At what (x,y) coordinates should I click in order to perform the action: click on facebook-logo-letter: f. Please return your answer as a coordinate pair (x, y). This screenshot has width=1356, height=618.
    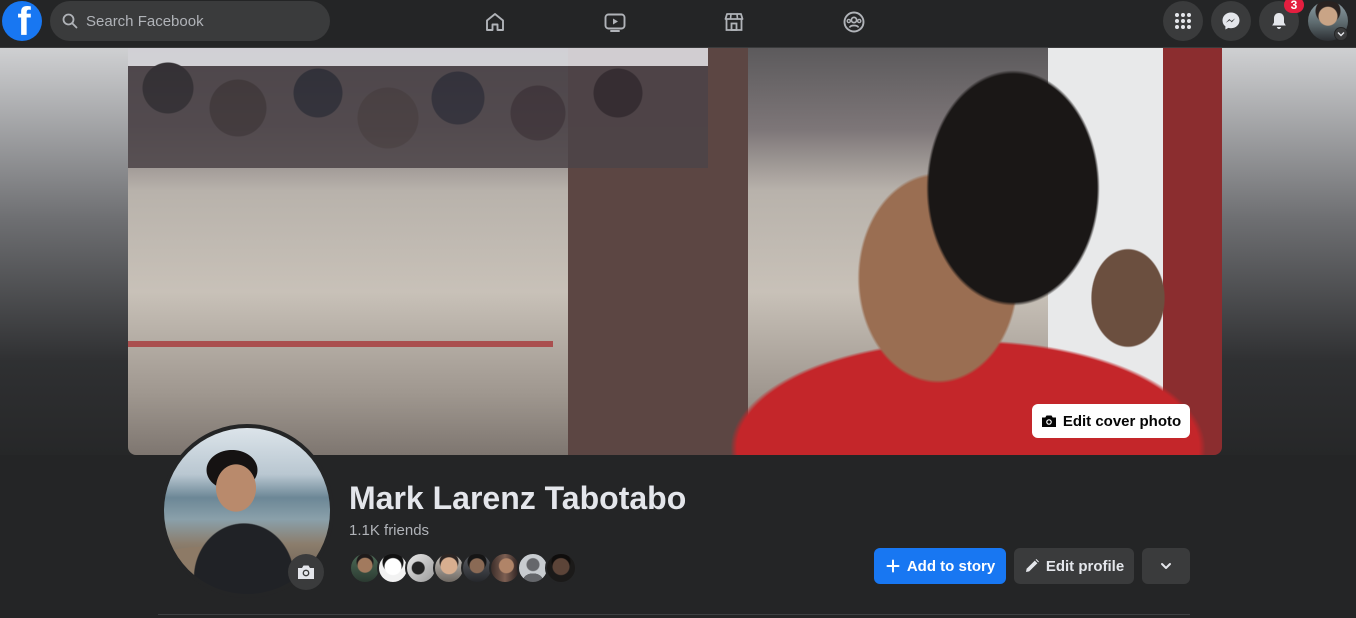
    Looking at the image, I should click on (24, 21).